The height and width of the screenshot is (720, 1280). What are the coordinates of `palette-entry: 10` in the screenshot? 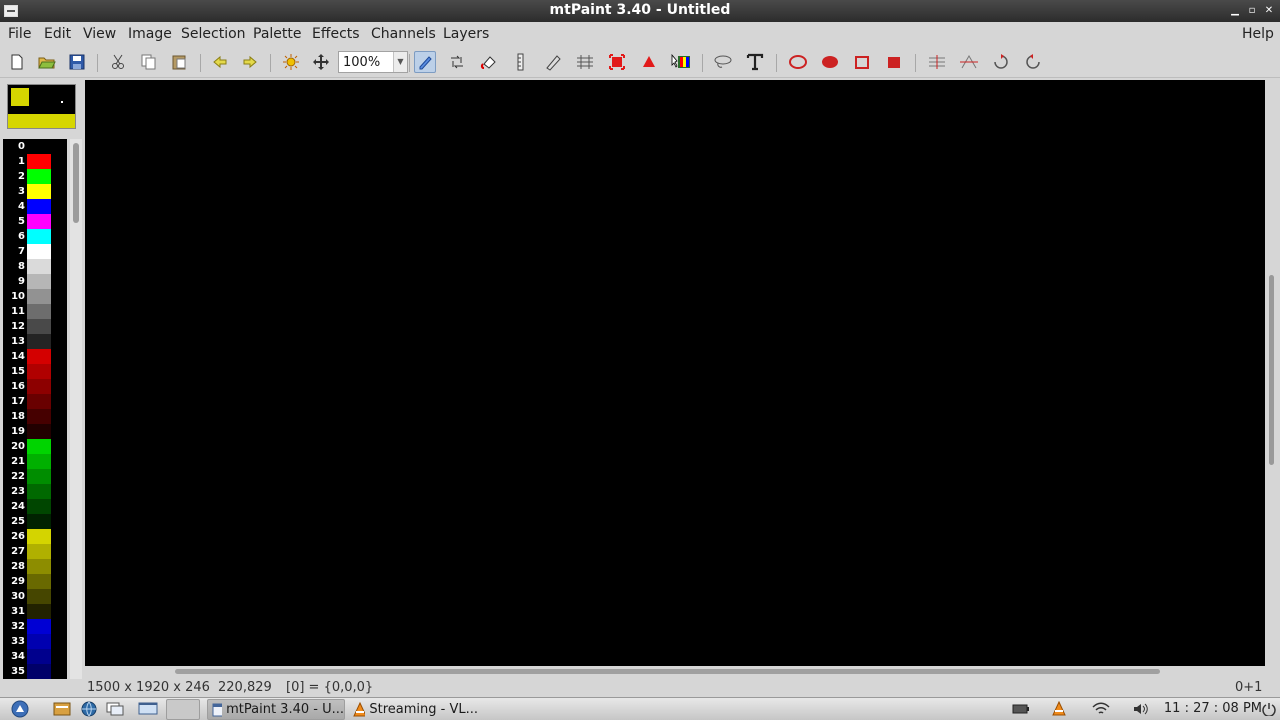 It's located at (35, 296).